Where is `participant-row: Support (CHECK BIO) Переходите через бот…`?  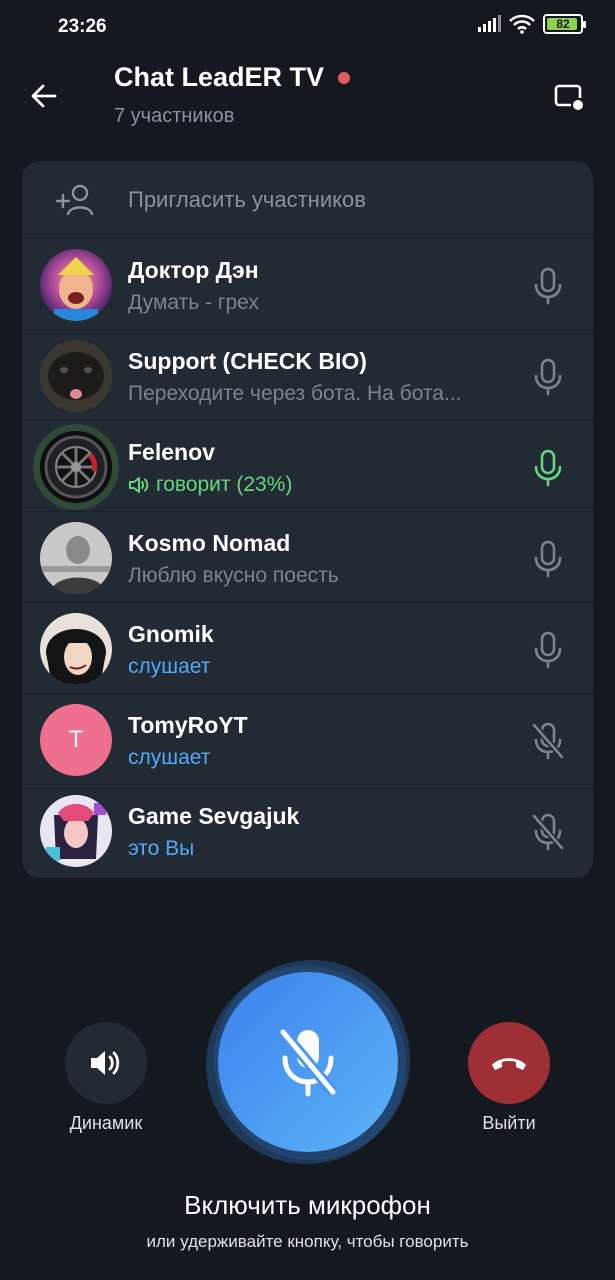
participant-row: Support (CHECK BIO) Переходите через бот… is located at coordinates (307, 375).